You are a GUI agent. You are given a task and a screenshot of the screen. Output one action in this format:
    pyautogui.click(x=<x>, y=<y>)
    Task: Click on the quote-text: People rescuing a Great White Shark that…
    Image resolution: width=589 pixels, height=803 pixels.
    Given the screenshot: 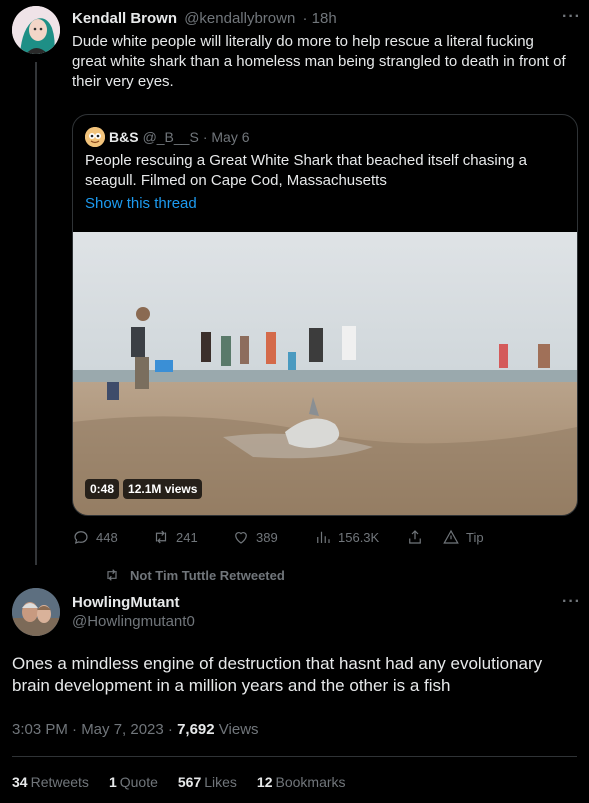 What is the action you would take?
    pyautogui.click(x=306, y=170)
    